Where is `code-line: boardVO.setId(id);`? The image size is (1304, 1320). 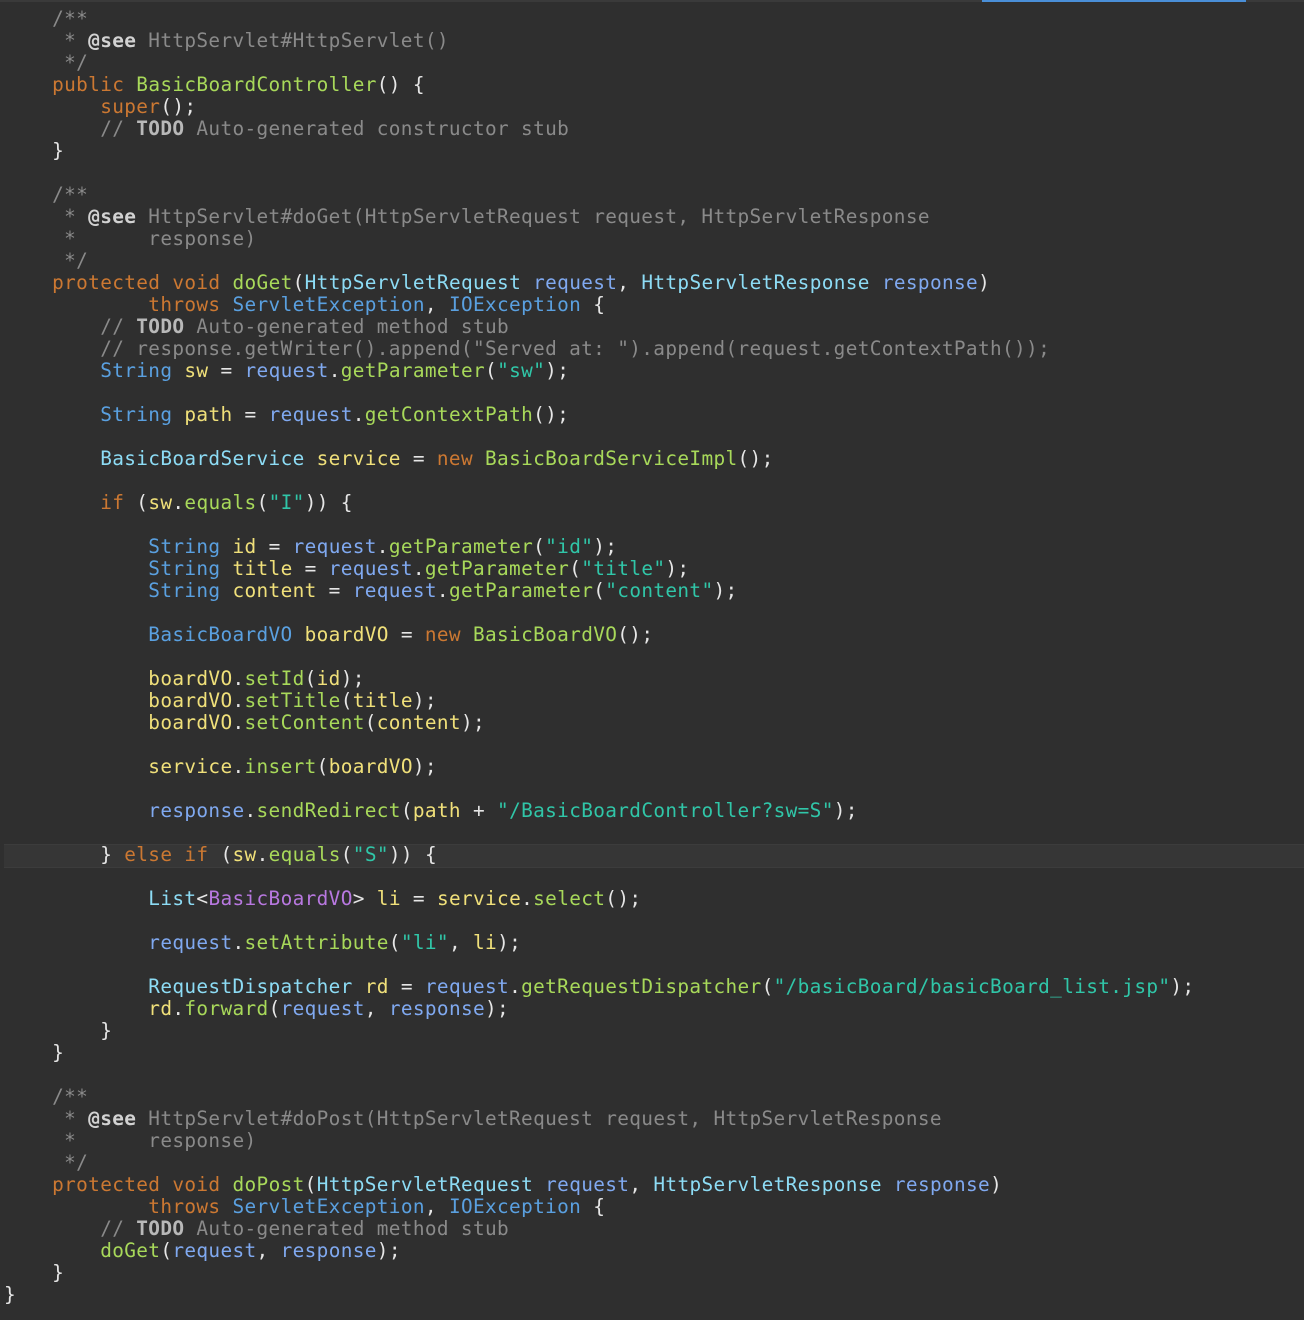
code-line: boardVO.setId(id); is located at coordinates (599, 679).